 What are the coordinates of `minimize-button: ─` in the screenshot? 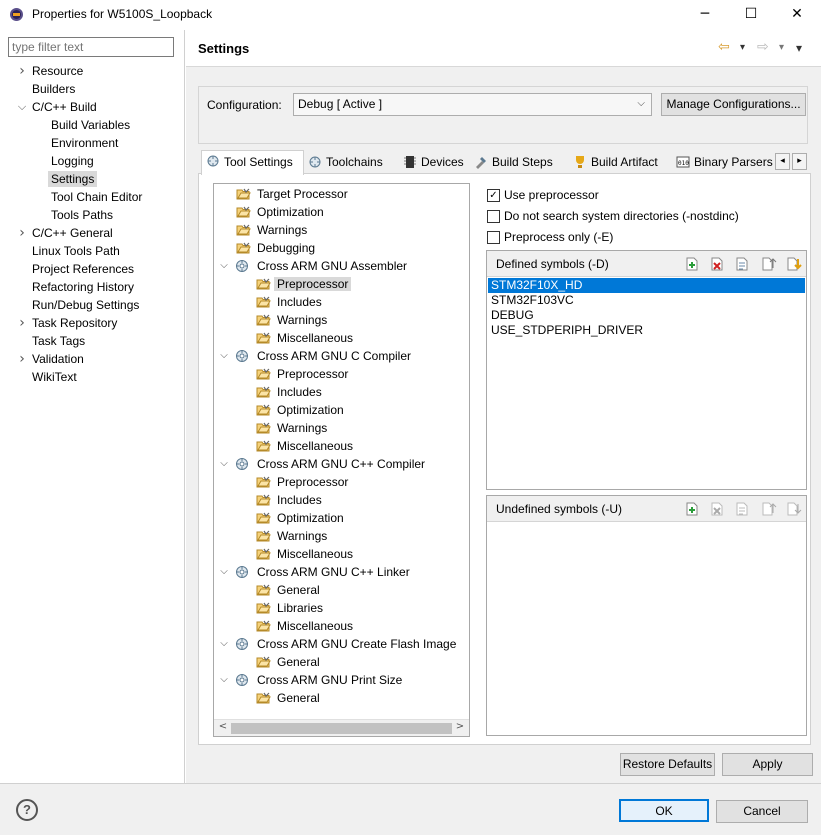 It's located at (705, 15).